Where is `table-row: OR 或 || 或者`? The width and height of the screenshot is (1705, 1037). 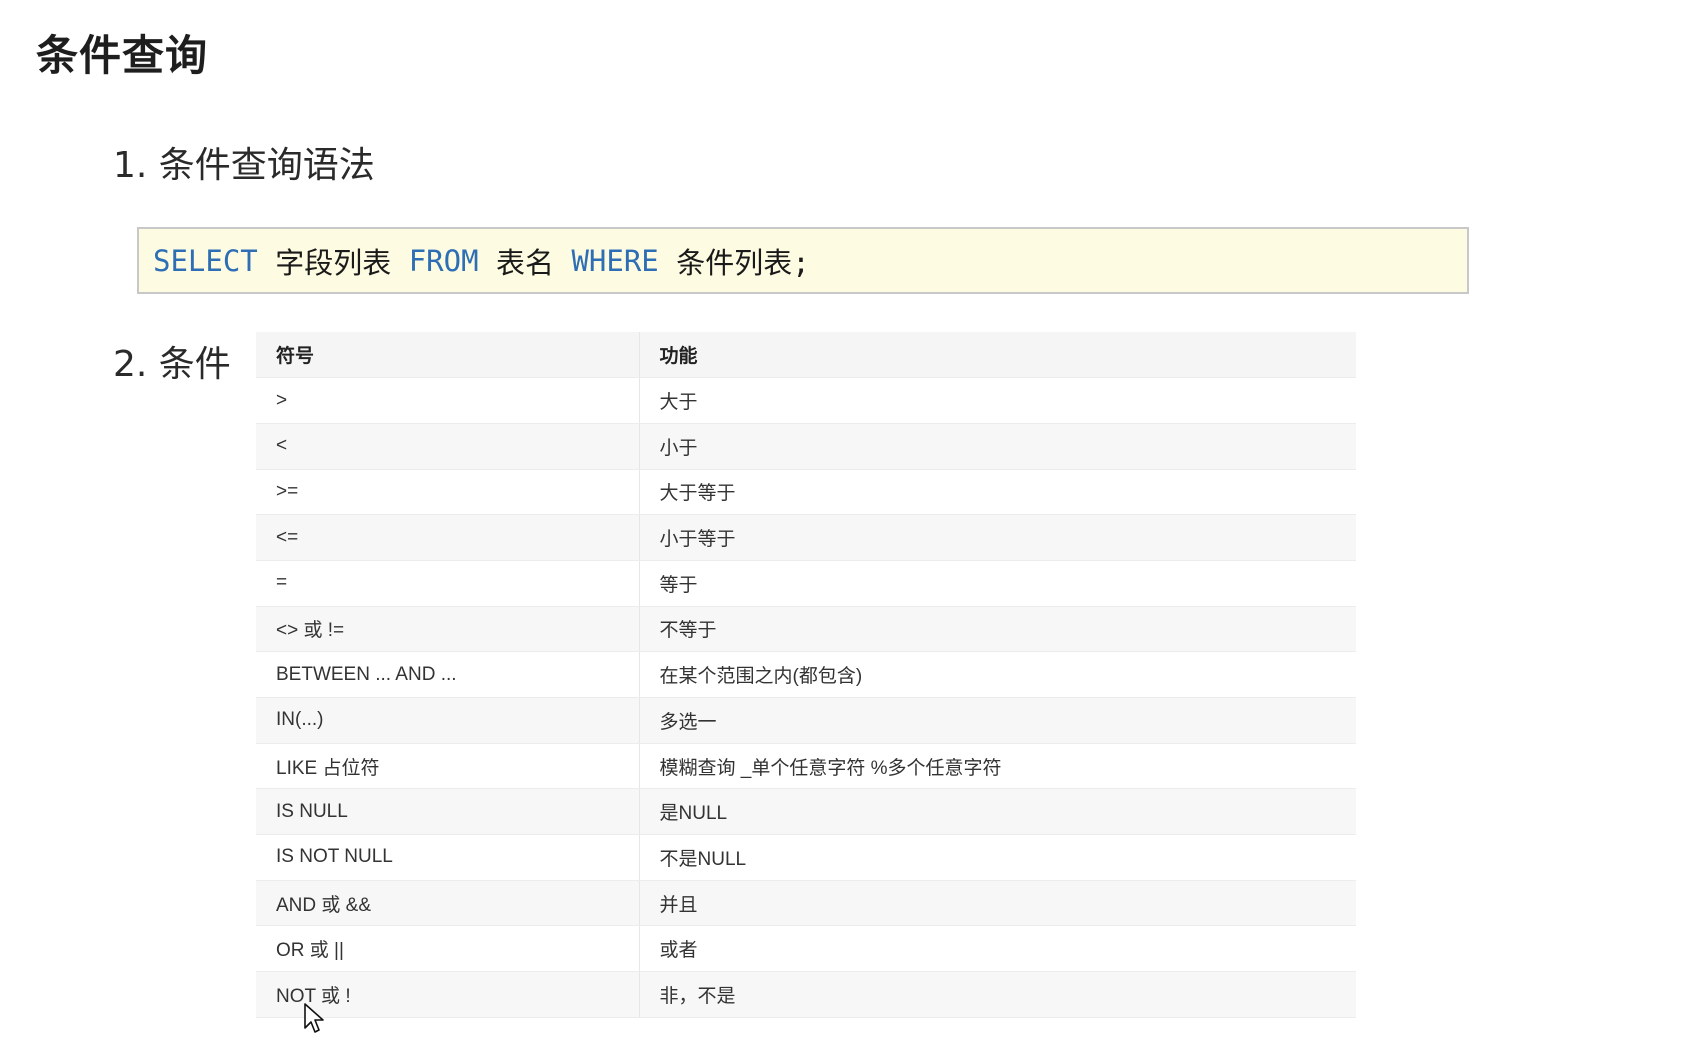 table-row: OR 或 || 或者 is located at coordinates (806, 949).